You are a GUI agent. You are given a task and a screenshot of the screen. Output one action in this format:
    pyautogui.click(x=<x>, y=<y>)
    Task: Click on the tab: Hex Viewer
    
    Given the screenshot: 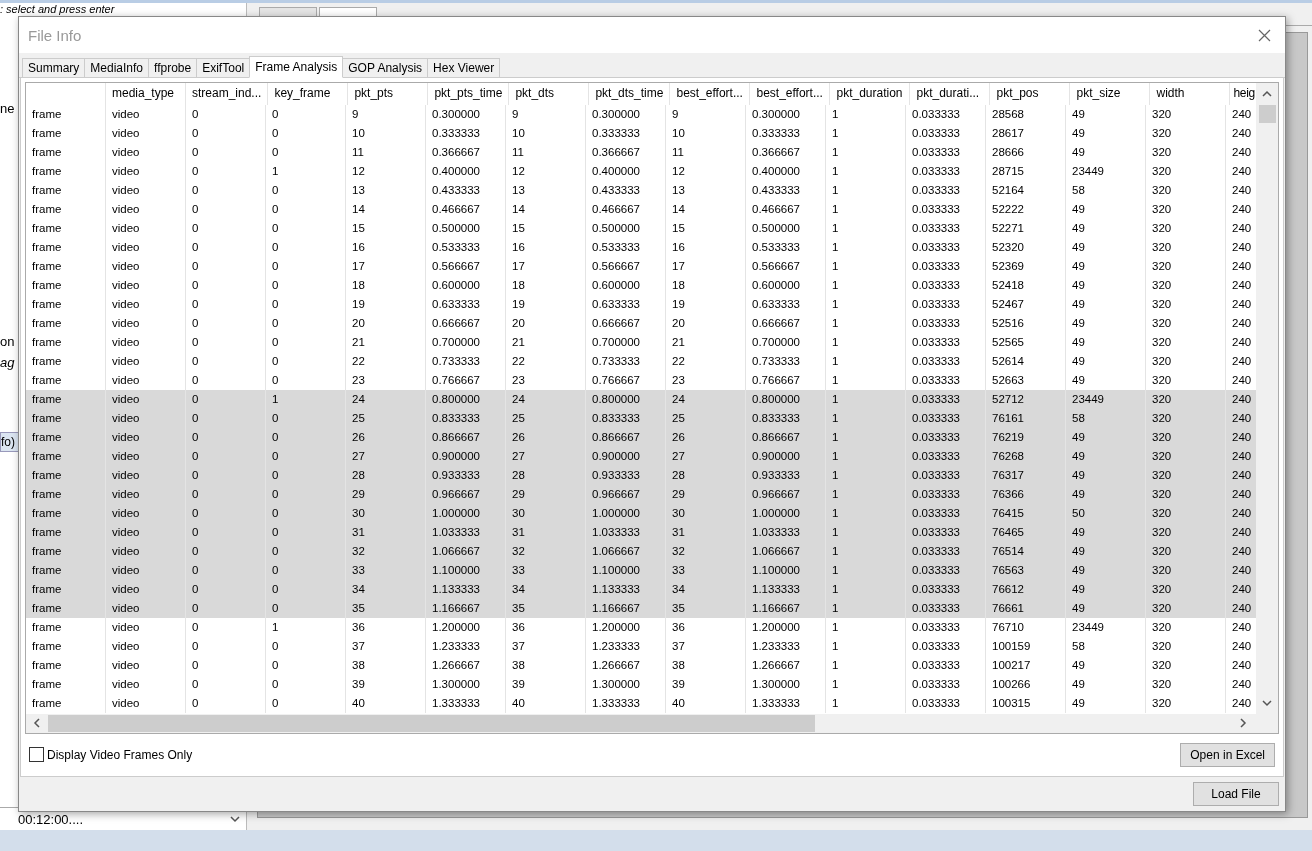 What is the action you would take?
    pyautogui.click(x=464, y=67)
    